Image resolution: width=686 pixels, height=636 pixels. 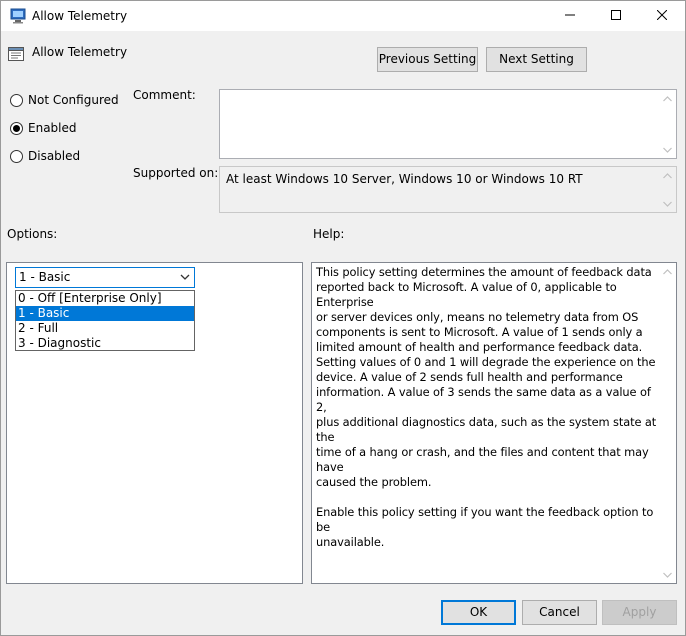 I want to click on comment-scrollbar, so click(x=667, y=124).